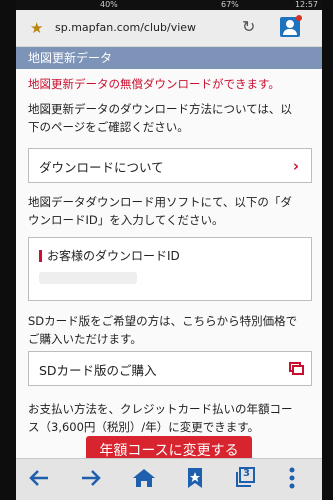 The width and height of the screenshot is (333, 500). I want to click on external-link-icon, so click(296, 368).